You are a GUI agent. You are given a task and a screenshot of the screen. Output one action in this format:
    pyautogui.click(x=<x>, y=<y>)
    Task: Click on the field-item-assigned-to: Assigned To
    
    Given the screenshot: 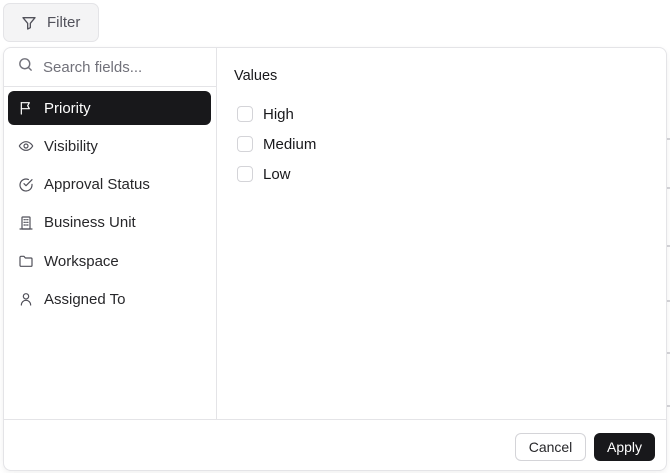 What is the action you would take?
    pyautogui.click(x=109, y=299)
    